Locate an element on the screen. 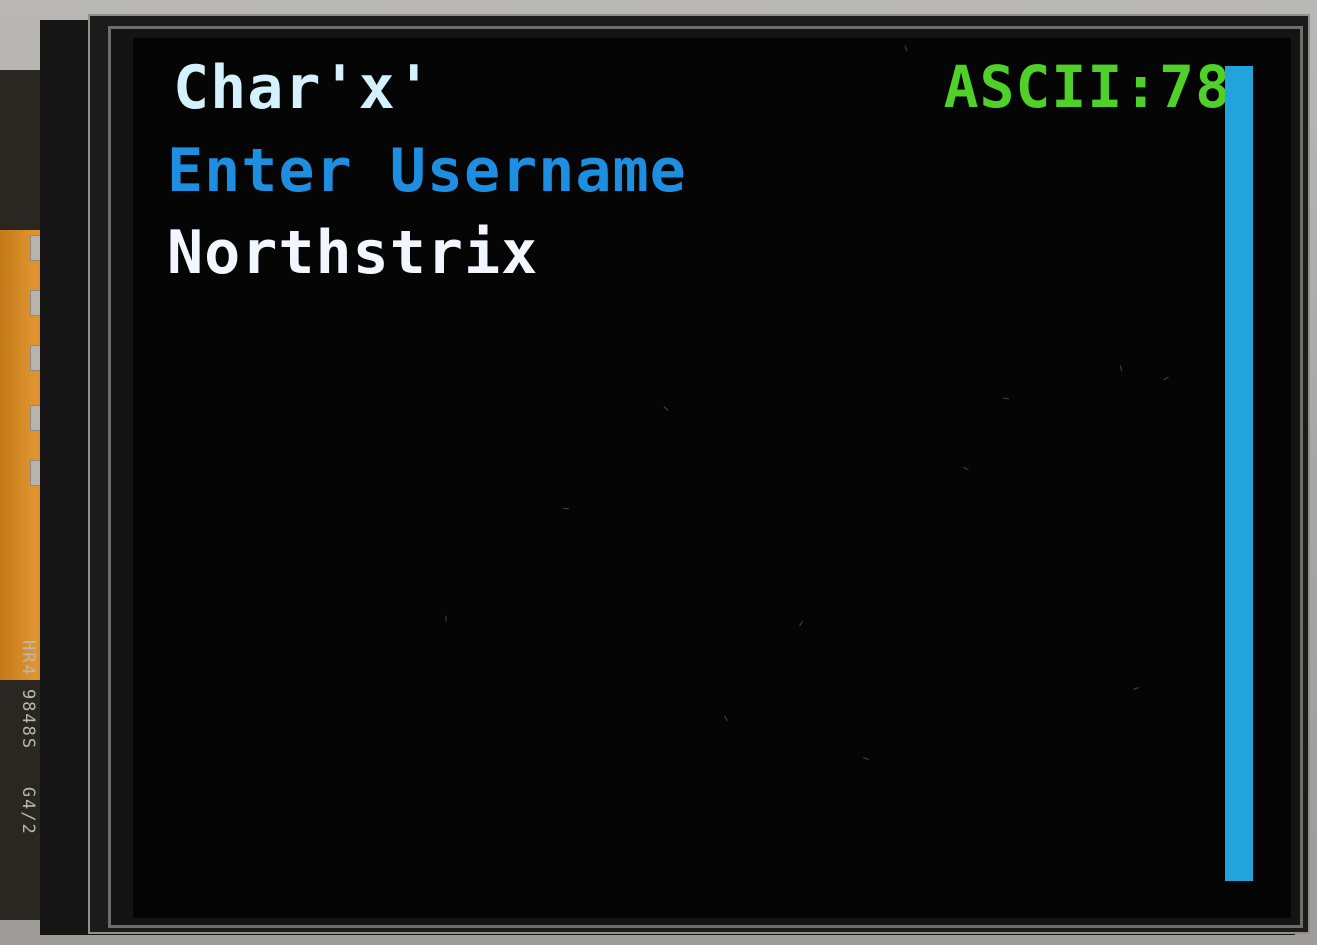 This screenshot has width=1317, height=945. selection-bar is located at coordinates (1239, 473).